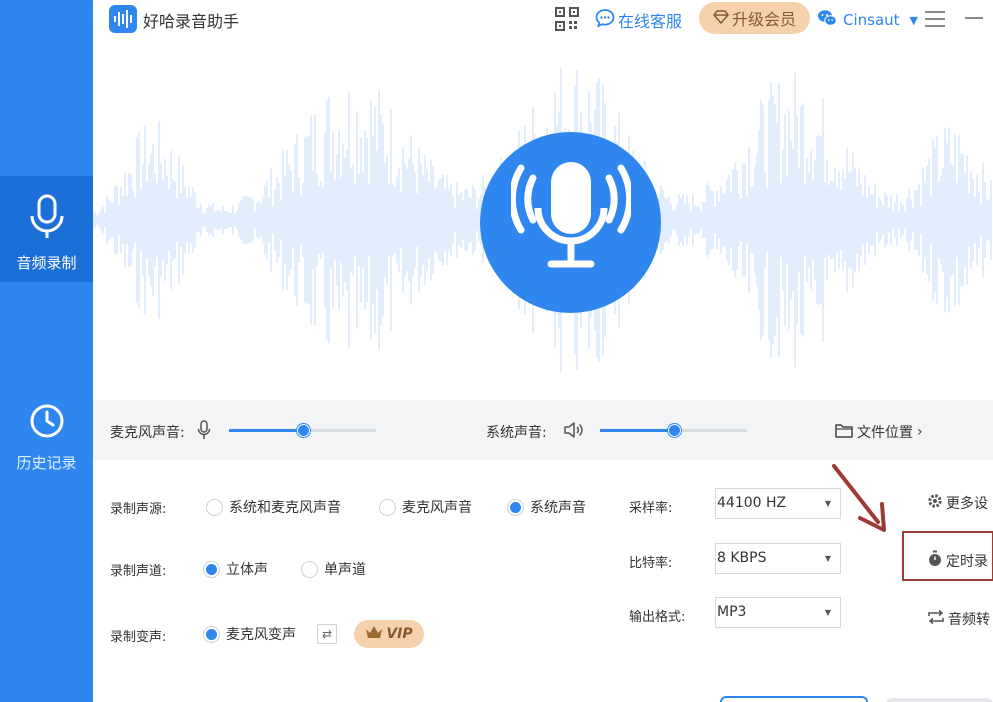 Image resolution: width=993 pixels, height=702 pixels. Describe the element at coordinates (935, 21) in the screenshot. I see `hamburger-menu-icon` at that location.